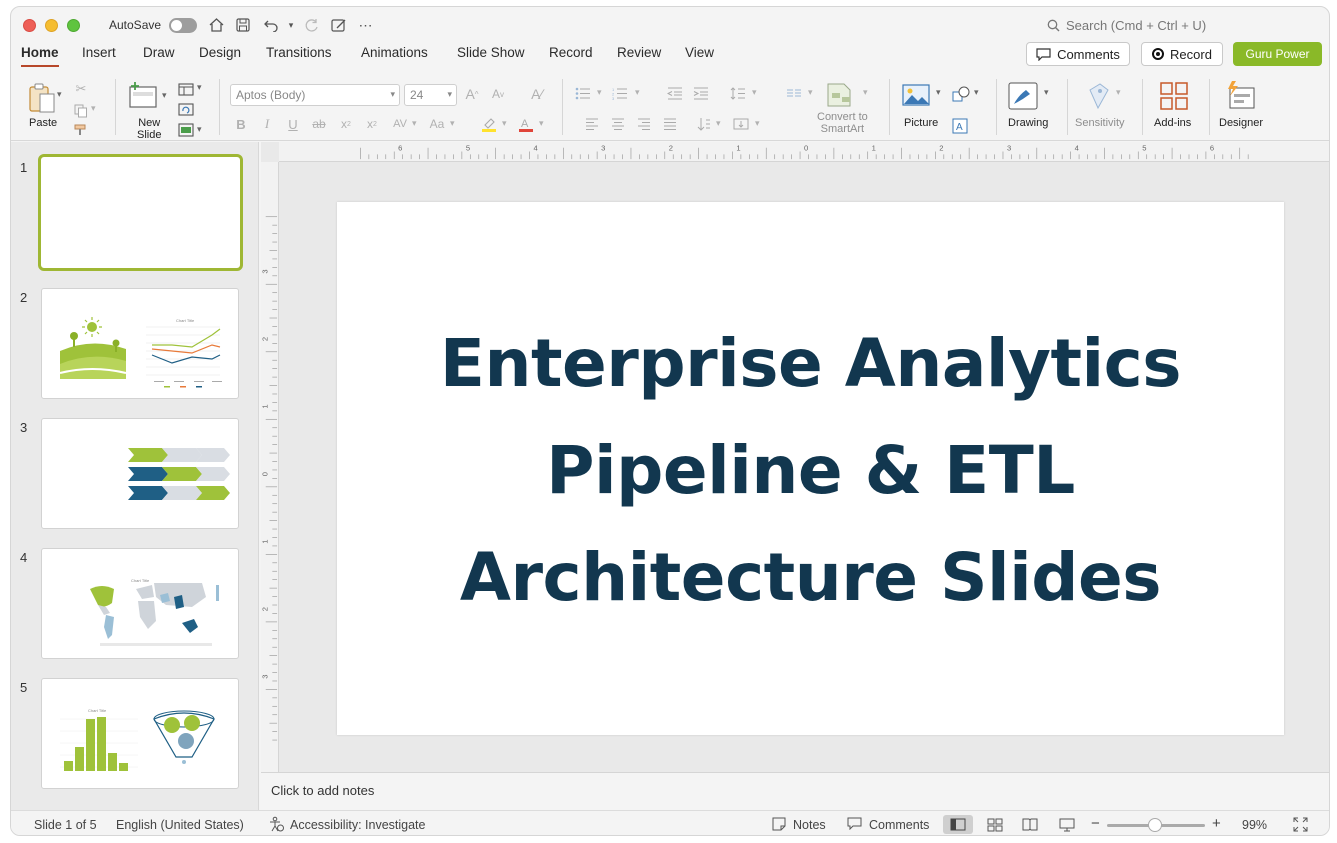 This screenshot has height=843, width=1337. I want to click on tab-insert: Insert, so click(99, 52).